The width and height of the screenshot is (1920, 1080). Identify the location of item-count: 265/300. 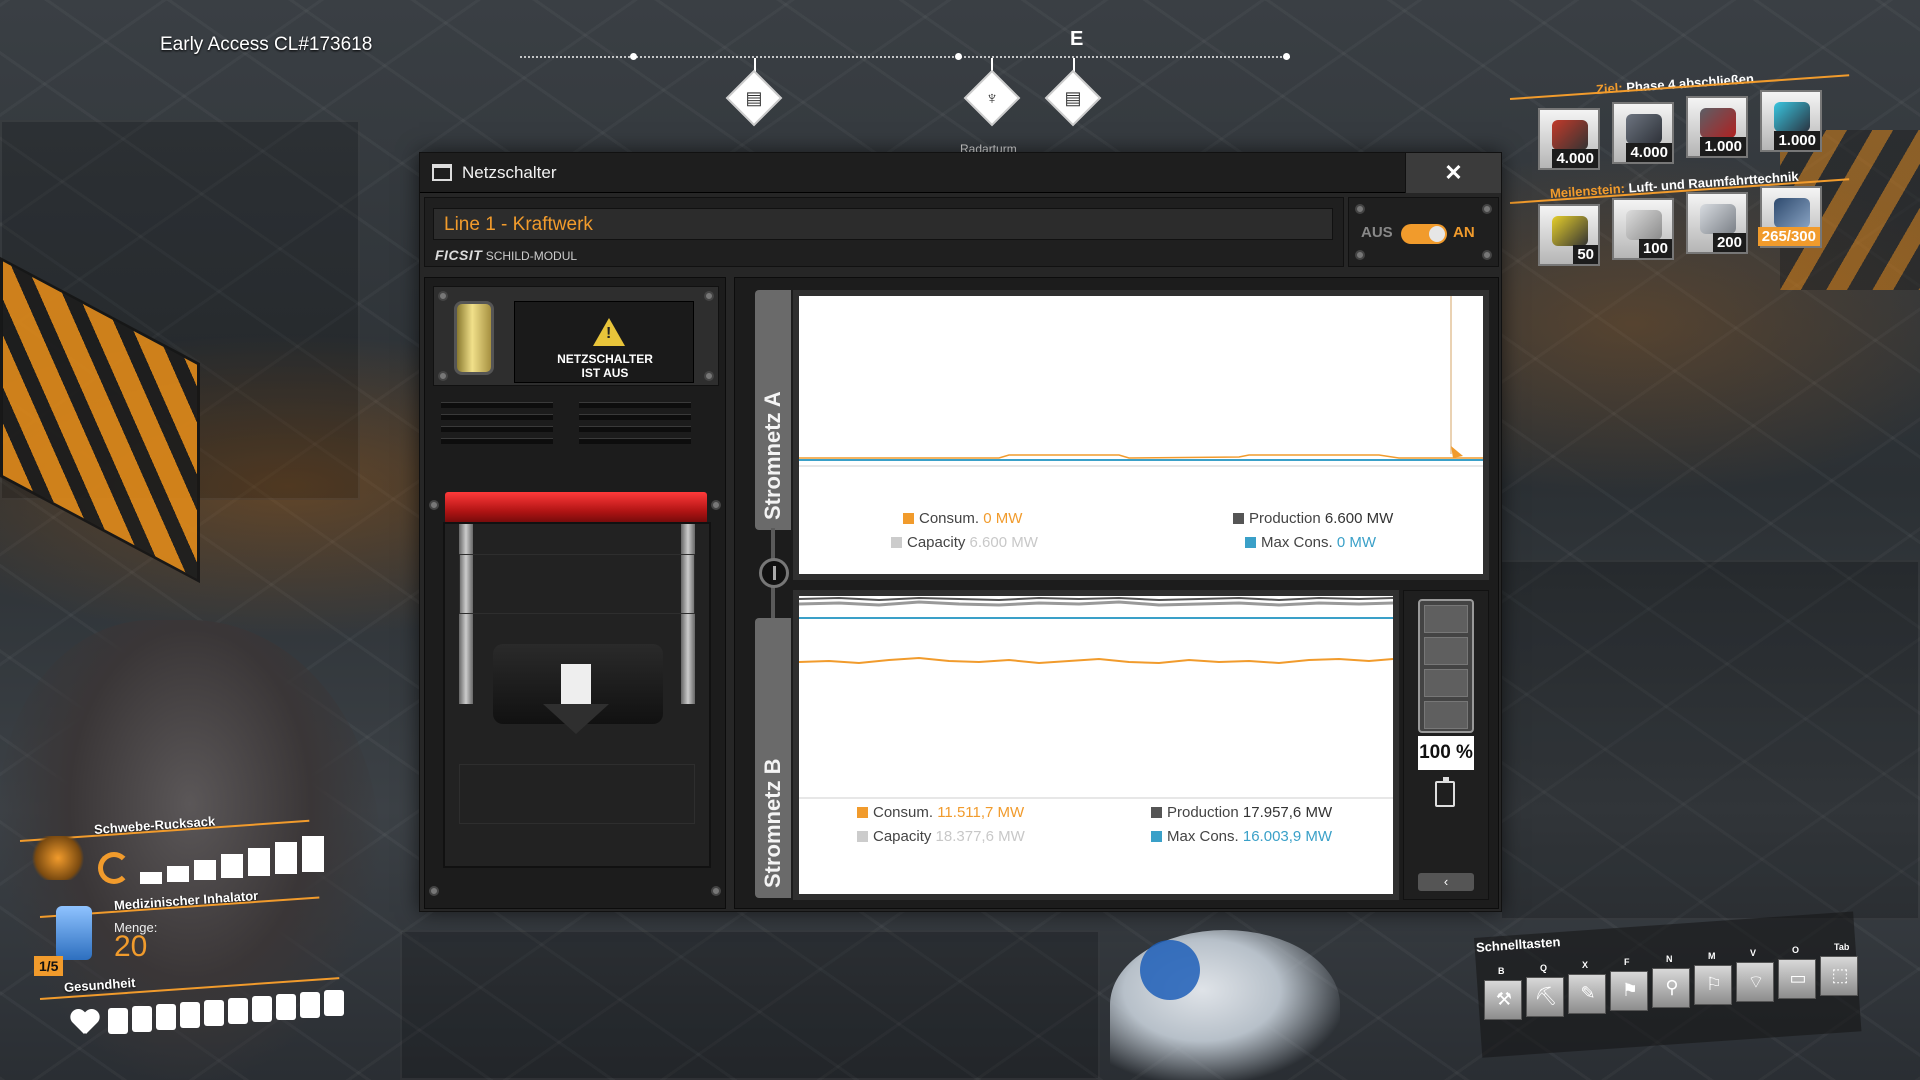
(1788, 236).